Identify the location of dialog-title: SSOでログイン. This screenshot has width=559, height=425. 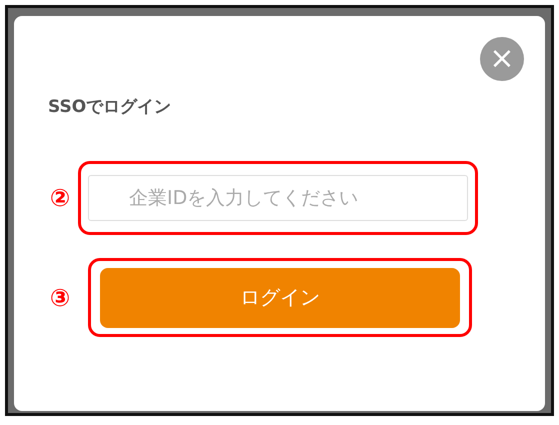
(110, 107).